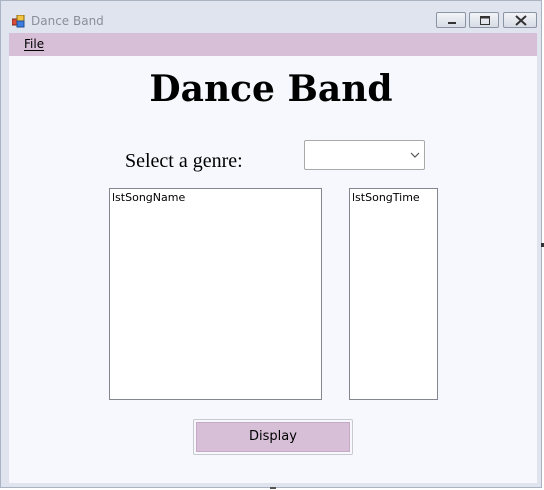 This screenshot has height=490, width=544. Describe the element at coordinates (451, 20) in the screenshot. I see `minimize-button` at that location.